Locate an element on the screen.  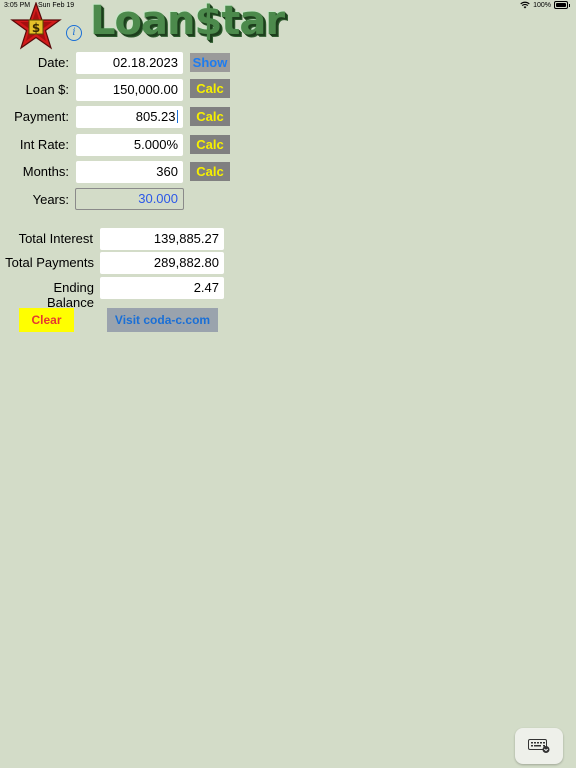
payment-label: Payment: is located at coordinates (41, 116).